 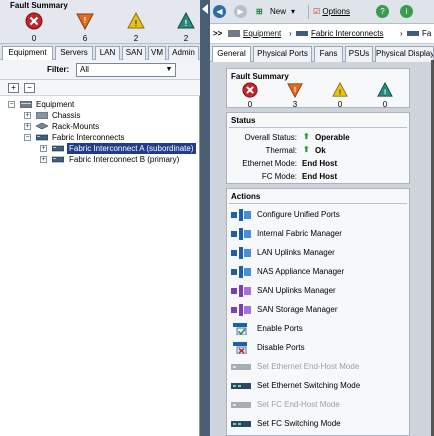 I want to click on action-label: Enable Ports, so click(x=280, y=328).